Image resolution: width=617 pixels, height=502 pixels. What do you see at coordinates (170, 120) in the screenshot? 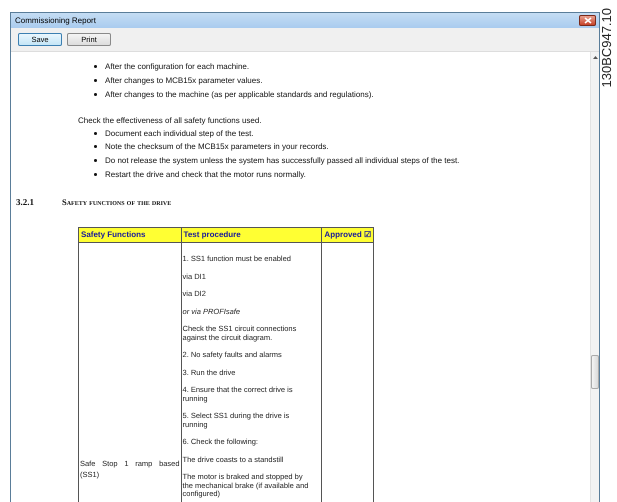
I see `paragraph: Check the effectiveness of all safety functions used.` at bounding box center [170, 120].